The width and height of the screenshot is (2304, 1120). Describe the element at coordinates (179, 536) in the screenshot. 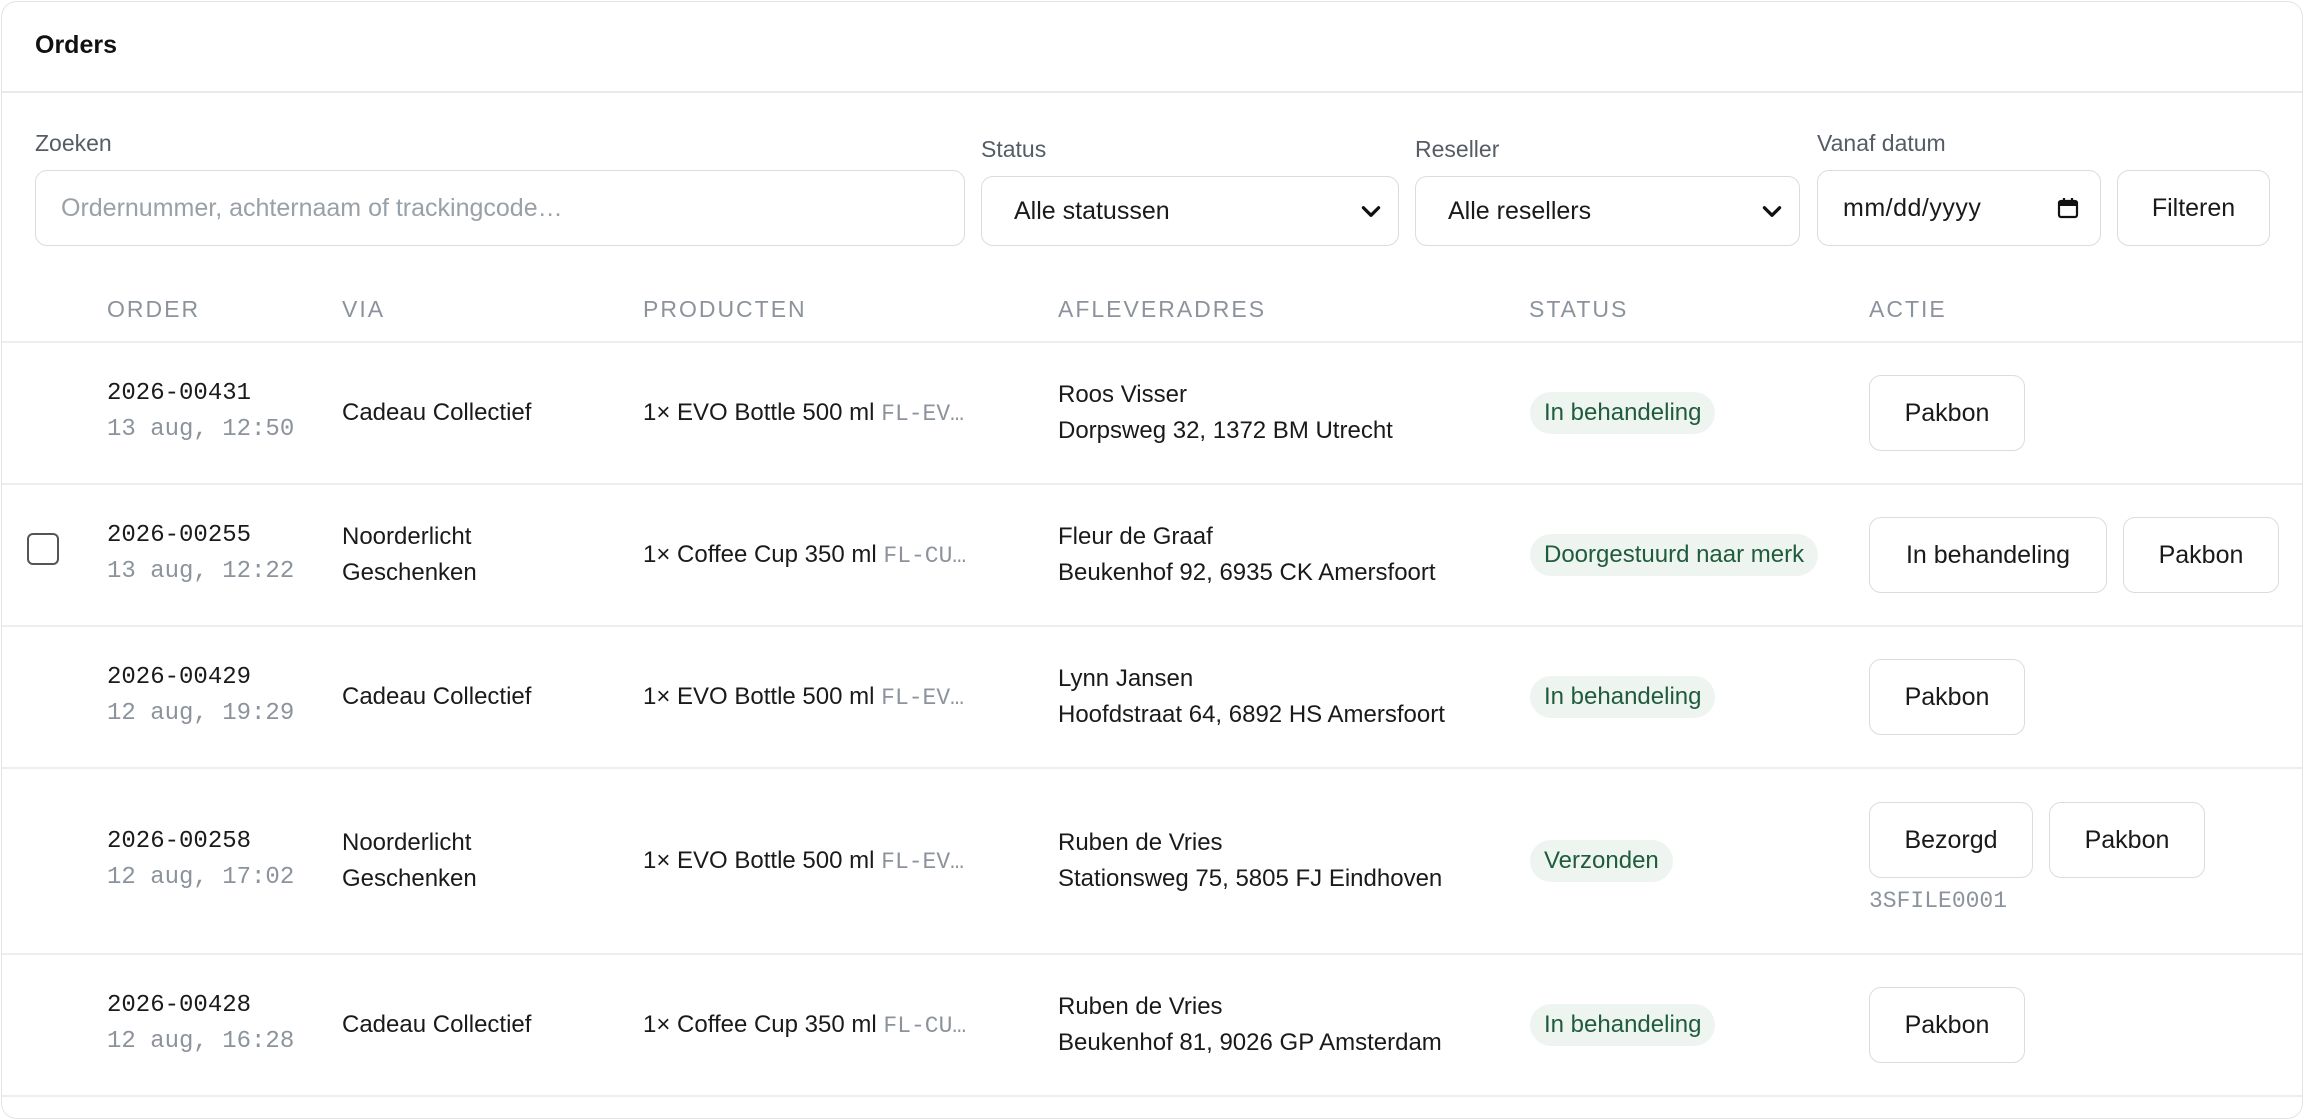

I see `order-number: 2026-00255` at that location.